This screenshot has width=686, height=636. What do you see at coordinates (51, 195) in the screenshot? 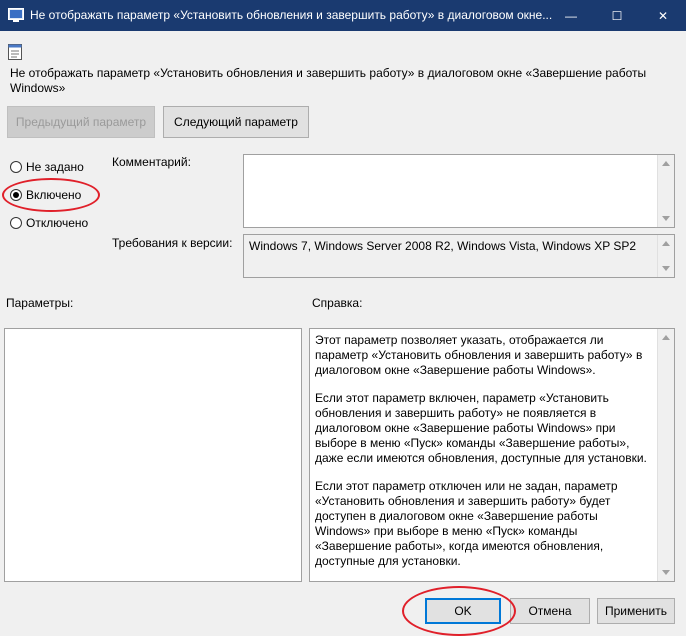
I see `highlight-ellipse-enabled` at bounding box center [51, 195].